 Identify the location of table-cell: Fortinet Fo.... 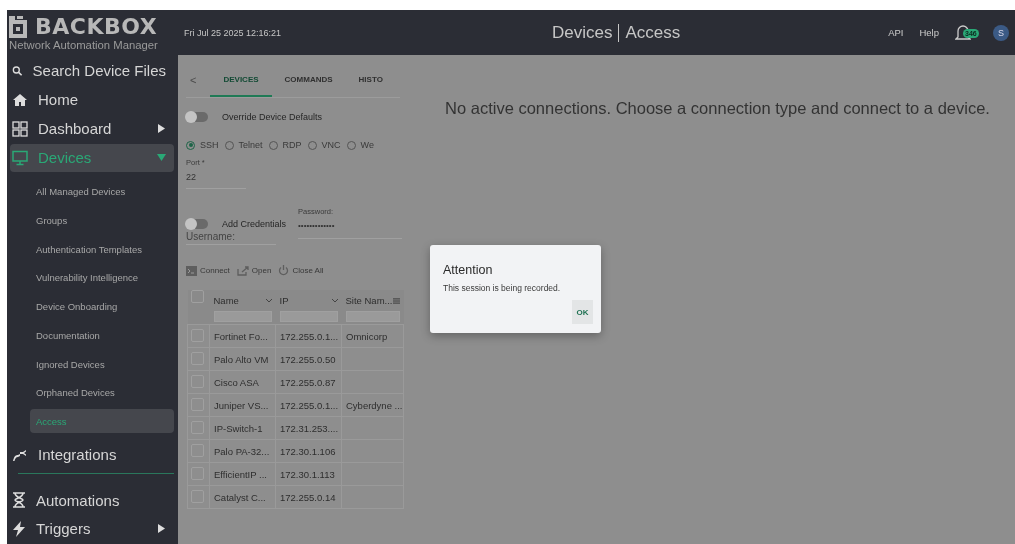
(241, 336).